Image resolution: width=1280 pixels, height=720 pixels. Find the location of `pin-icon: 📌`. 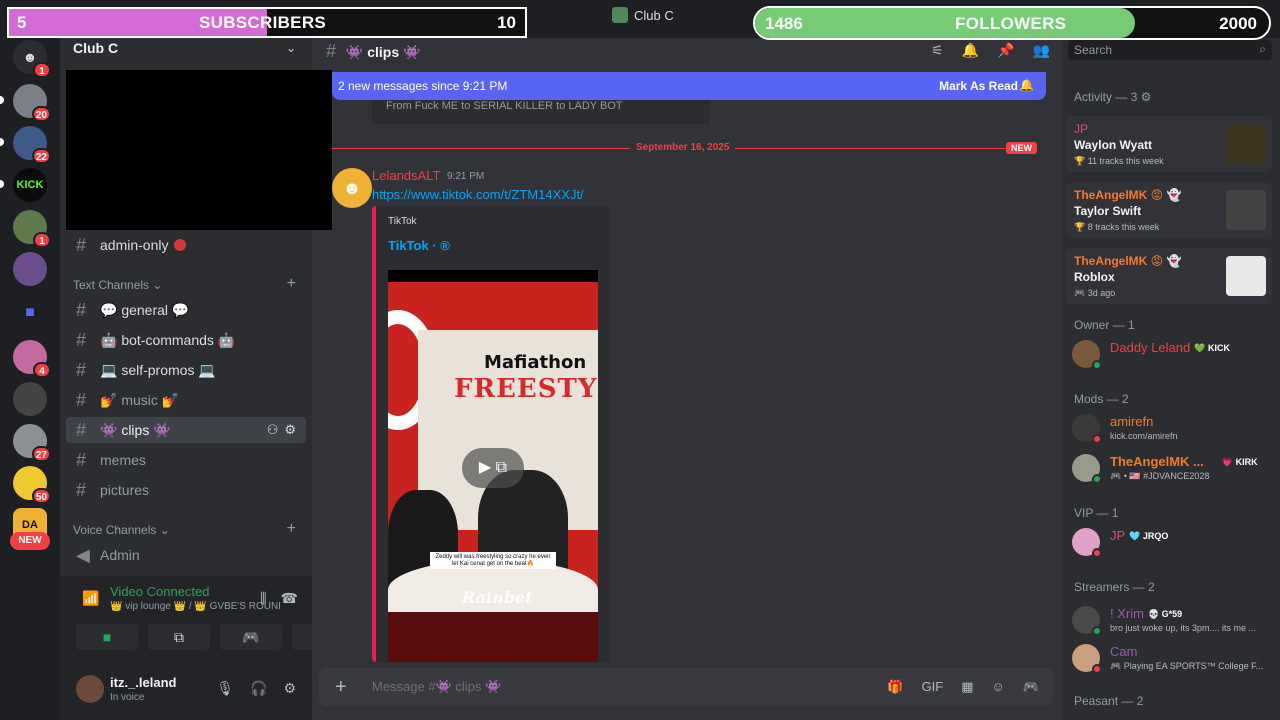

pin-icon: 📌 is located at coordinates (1005, 50).